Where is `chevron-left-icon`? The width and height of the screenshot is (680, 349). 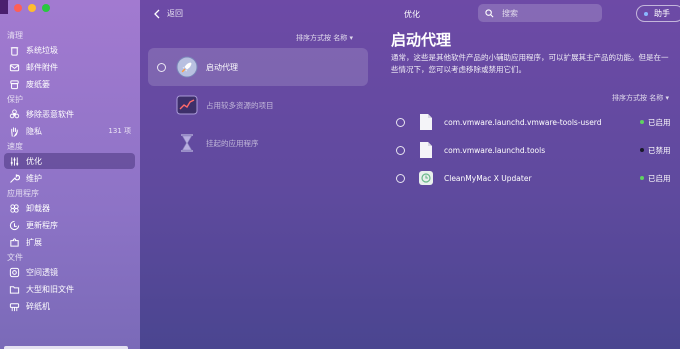 chevron-left-icon is located at coordinates (157, 13).